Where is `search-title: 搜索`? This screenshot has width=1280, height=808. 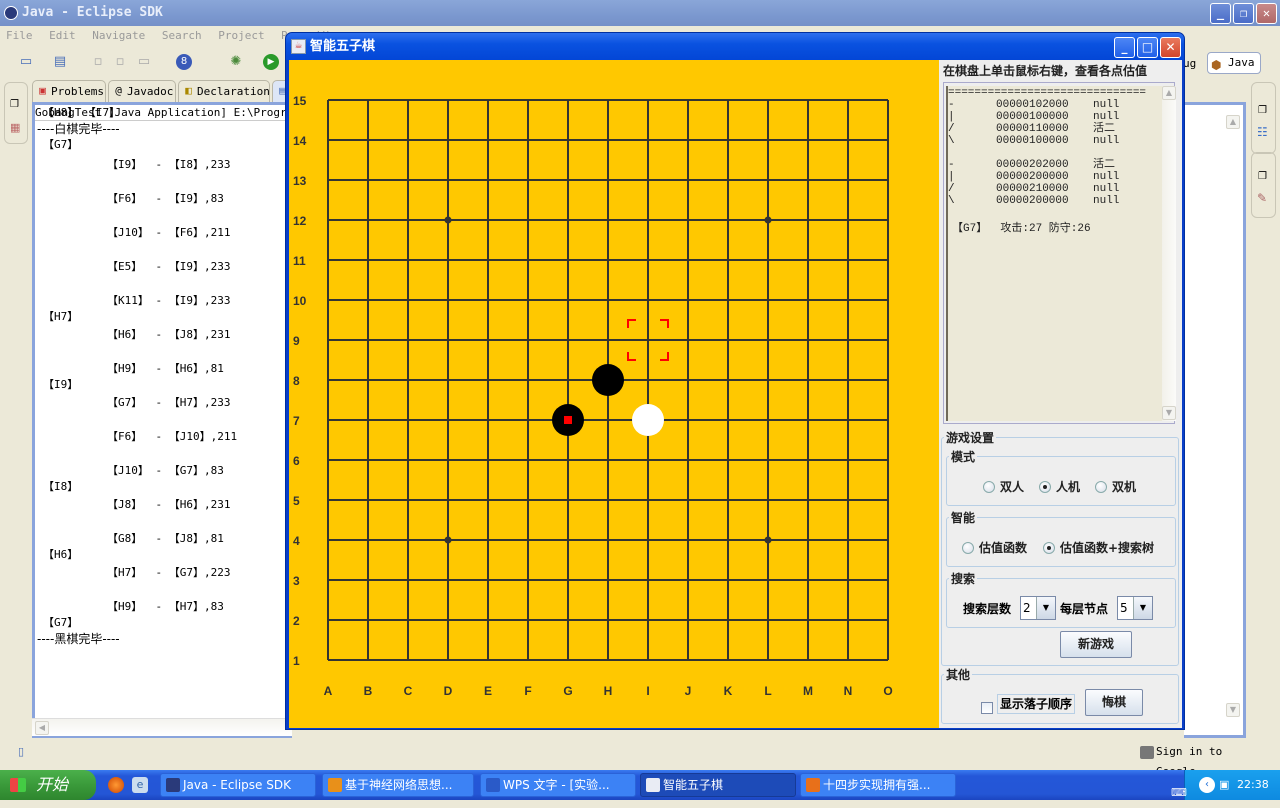 search-title: 搜索 is located at coordinates (963, 579).